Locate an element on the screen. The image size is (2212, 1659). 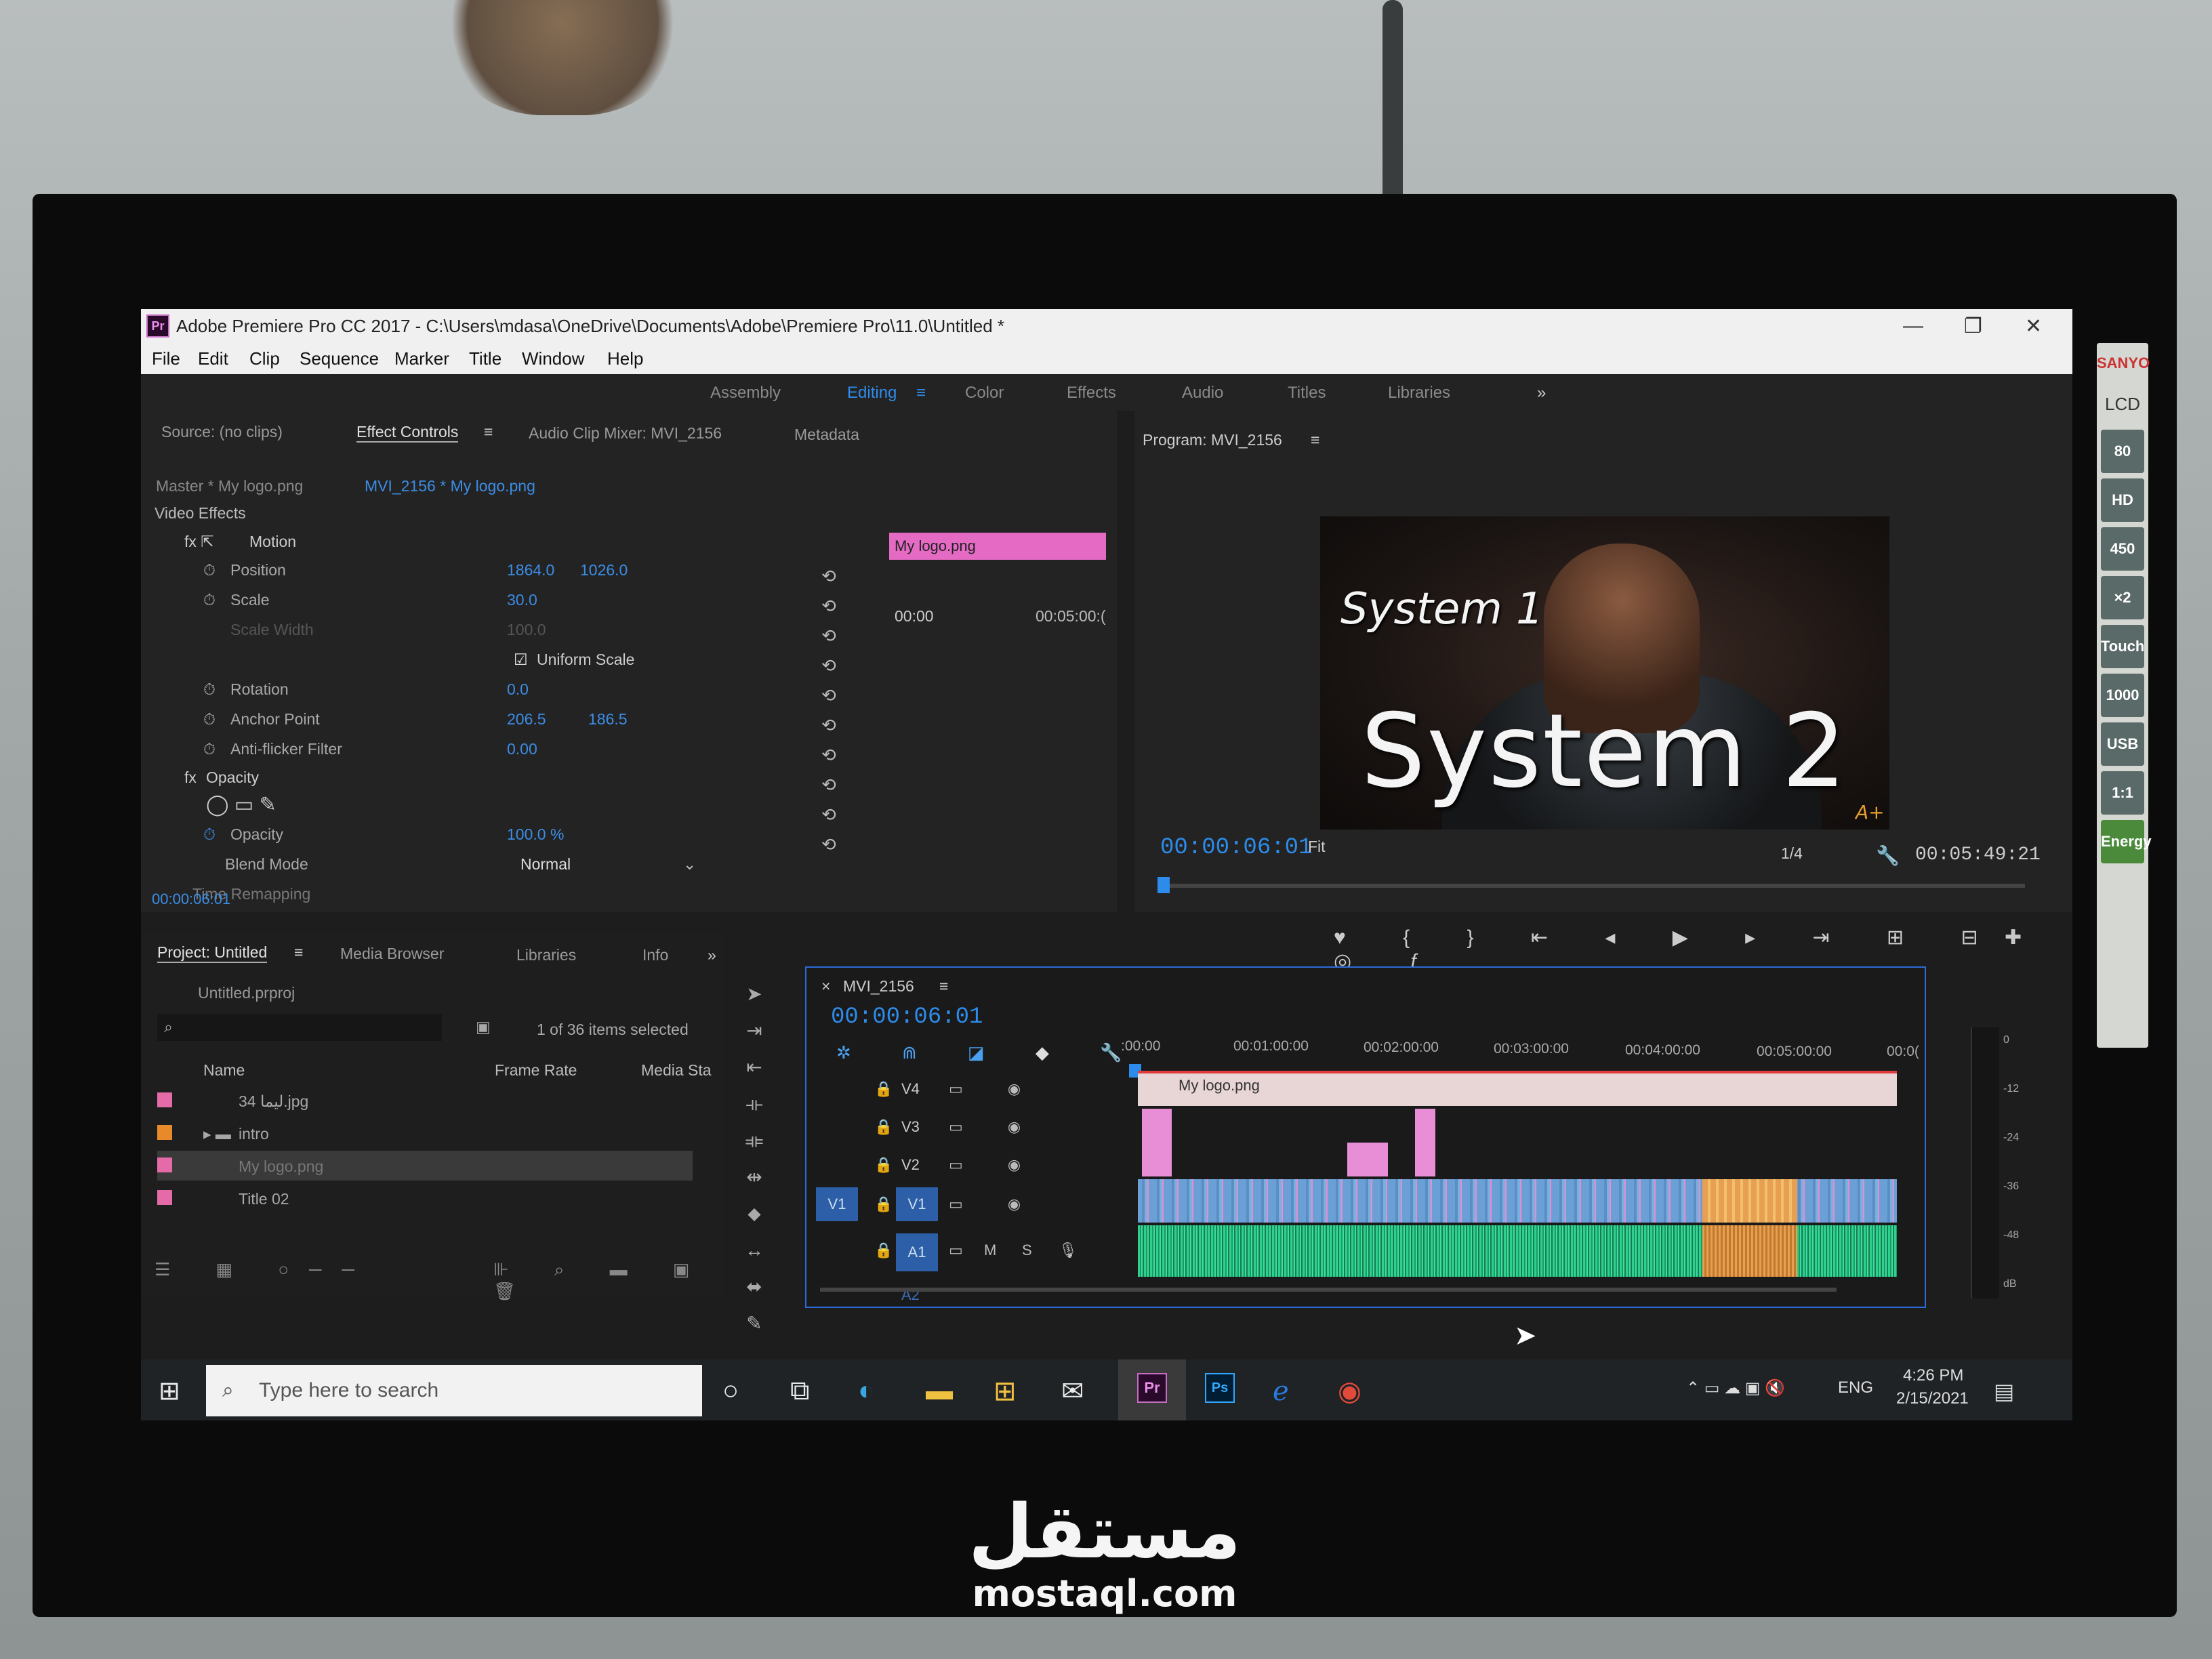
notifications-icon: ▤ is located at coordinates (2004, 1391).